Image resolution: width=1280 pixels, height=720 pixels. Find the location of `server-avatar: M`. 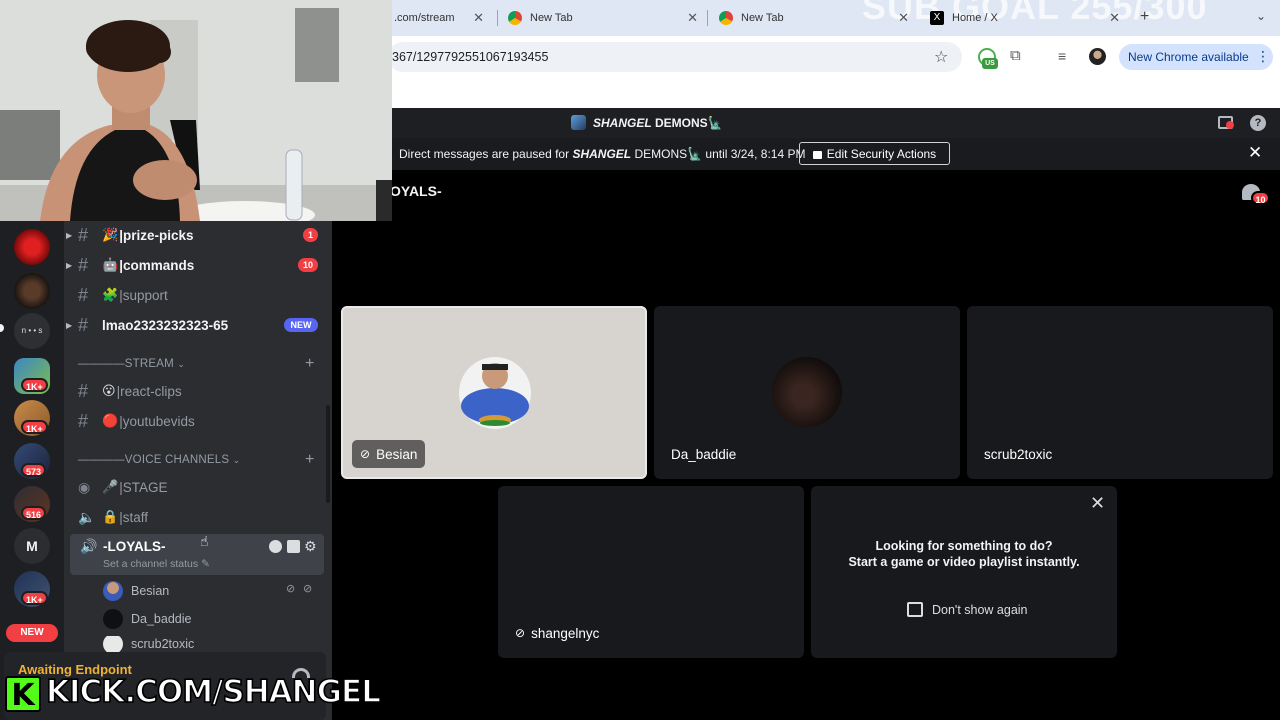

server-avatar: M is located at coordinates (32, 546).